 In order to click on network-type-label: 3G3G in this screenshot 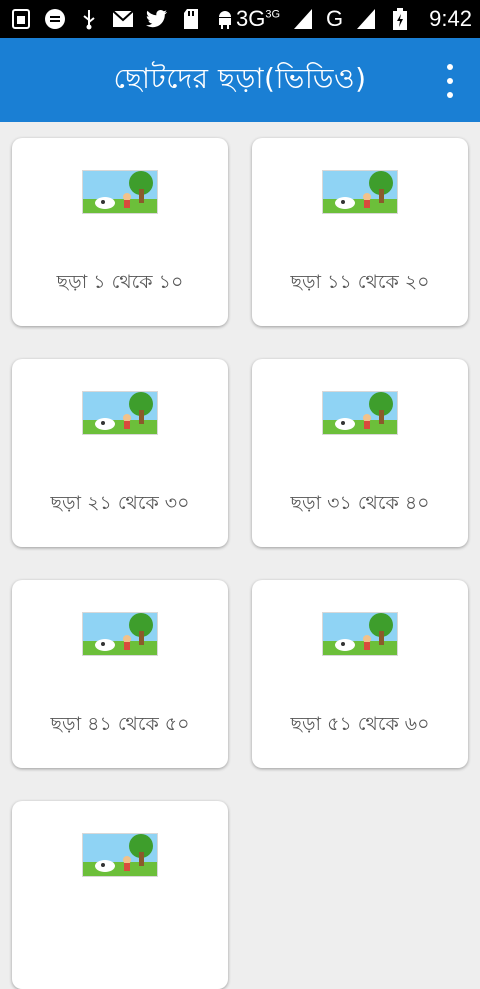, I will do `click(258, 18)`.